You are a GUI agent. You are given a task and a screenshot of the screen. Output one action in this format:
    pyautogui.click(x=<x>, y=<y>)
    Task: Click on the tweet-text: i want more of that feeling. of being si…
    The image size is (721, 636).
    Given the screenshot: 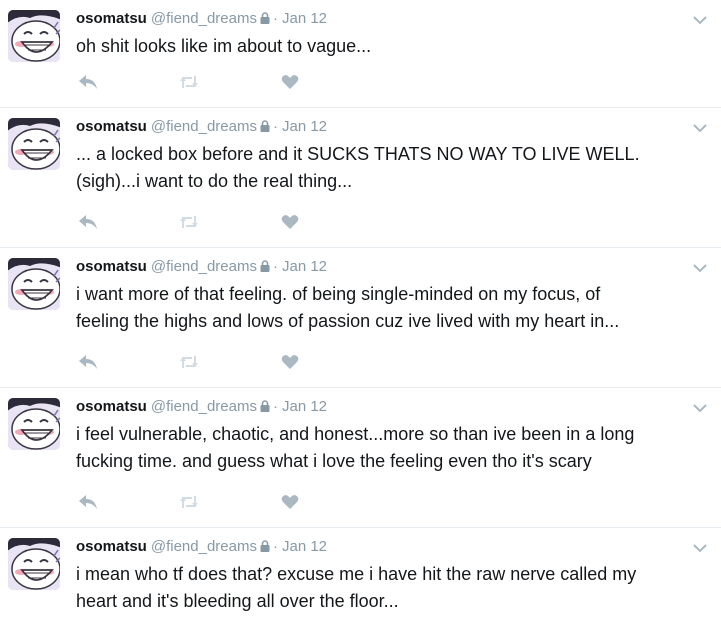 What is the action you would take?
    pyautogui.click(x=348, y=307)
    